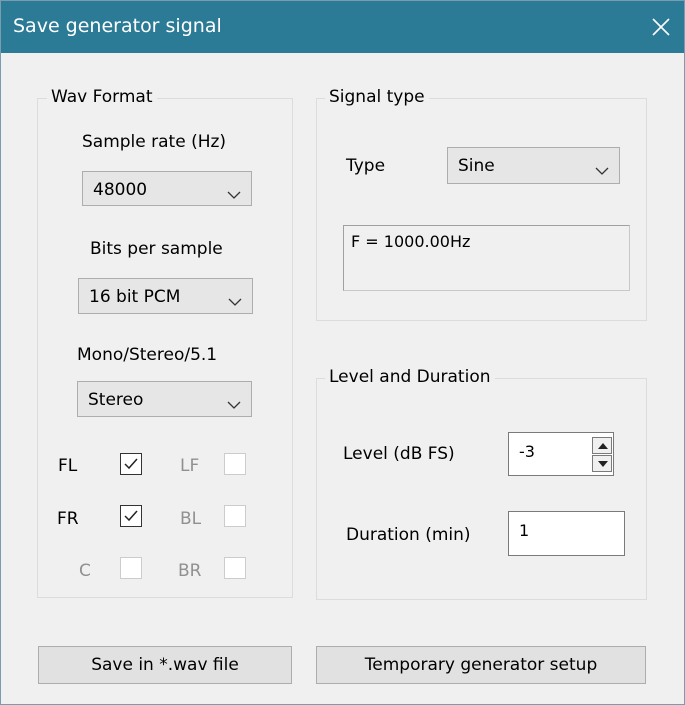  What do you see at coordinates (481, 665) in the screenshot?
I see `temporary-setup-button: Temporary generator setup` at bounding box center [481, 665].